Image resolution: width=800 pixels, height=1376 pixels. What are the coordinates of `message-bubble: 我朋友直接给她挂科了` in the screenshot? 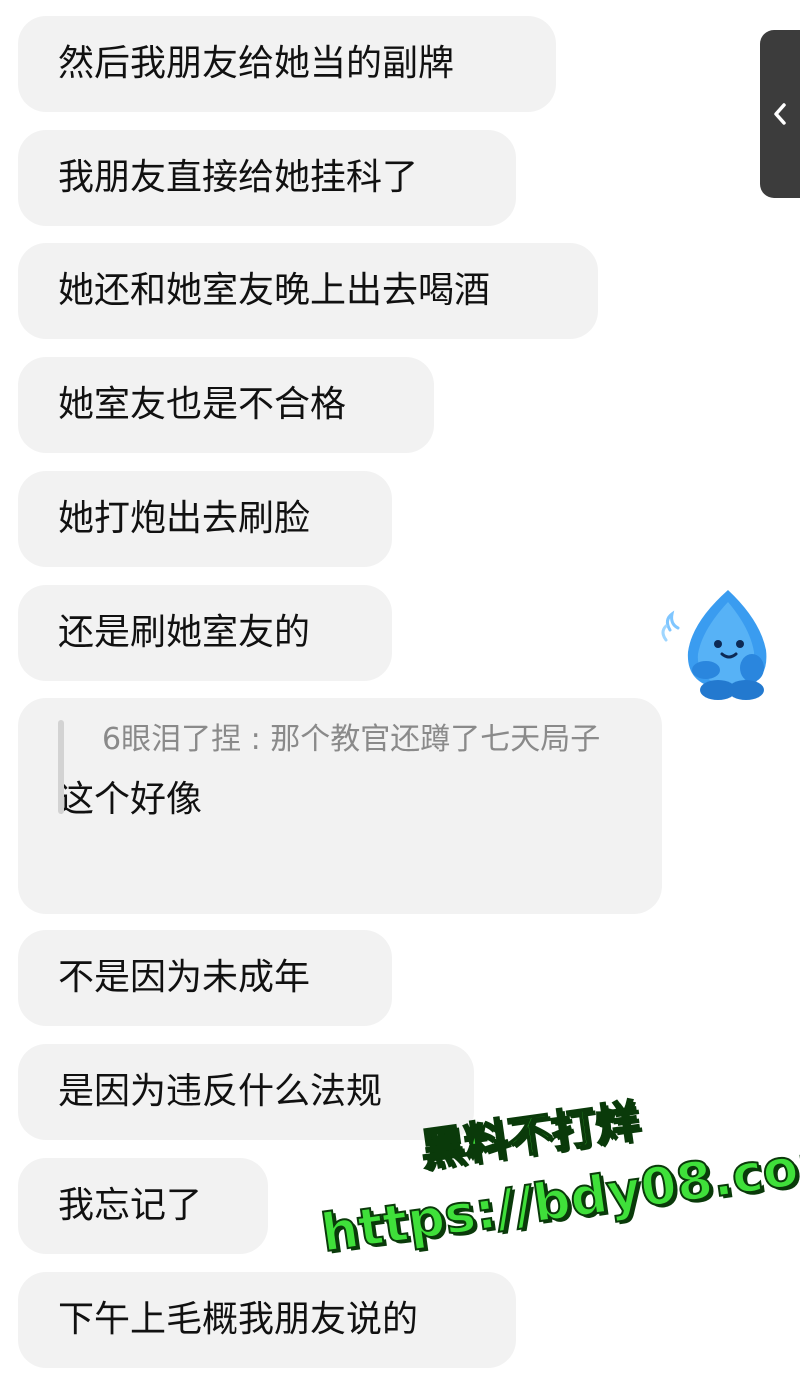 It's located at (267, 178).